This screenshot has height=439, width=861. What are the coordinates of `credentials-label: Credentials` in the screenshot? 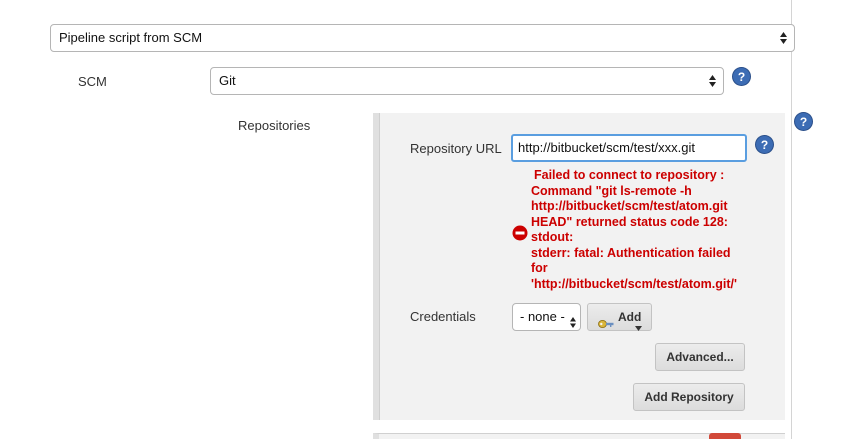 It's located at (443, 316).